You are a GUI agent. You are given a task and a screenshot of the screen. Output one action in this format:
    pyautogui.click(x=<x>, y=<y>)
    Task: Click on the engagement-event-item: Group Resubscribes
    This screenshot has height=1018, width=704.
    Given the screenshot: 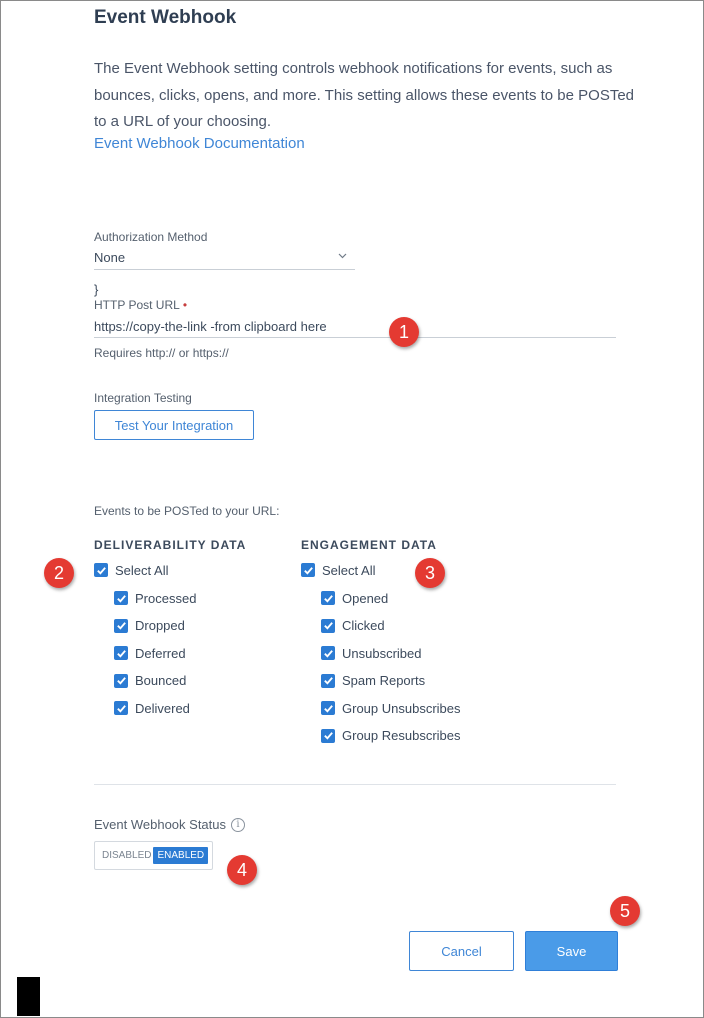 What is the action you would take?
    pyautogui.click(x=391, y=736)
    